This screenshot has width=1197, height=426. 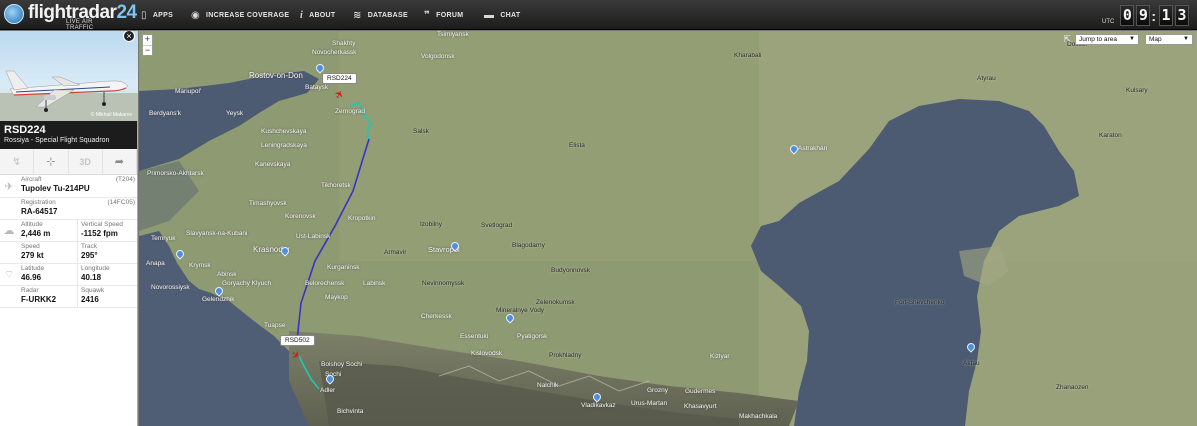 What do you see at coordinates (1155, 39) in the screenshot?
I see `map-type-label: Map` at bounding box center [1155, 39].